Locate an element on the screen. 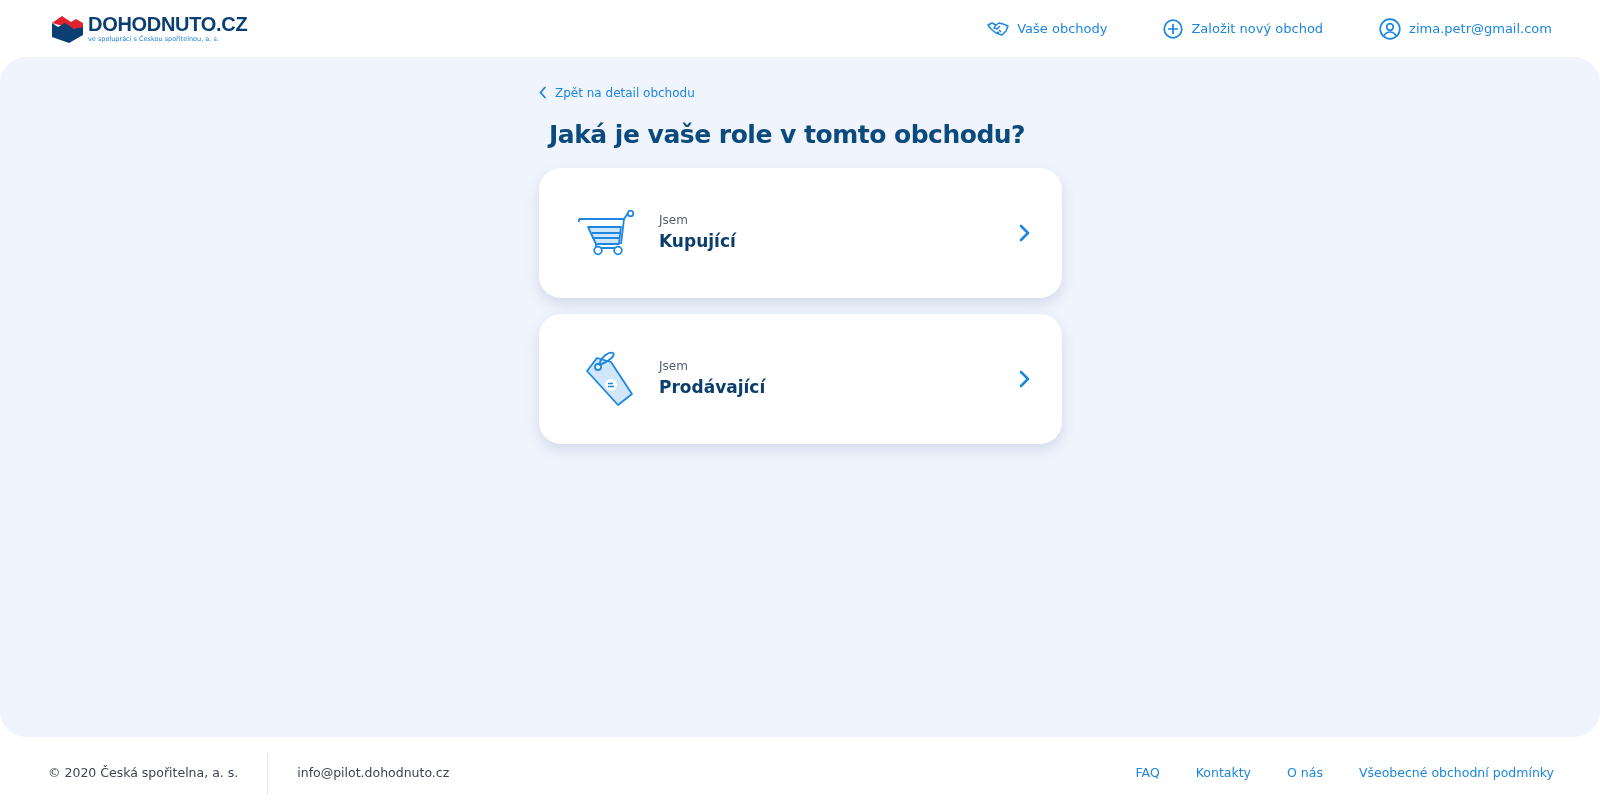 The image size is (1600, 810). footer-link: Všeobecné obchodní podmínky is located at coordinates (1456, 773).